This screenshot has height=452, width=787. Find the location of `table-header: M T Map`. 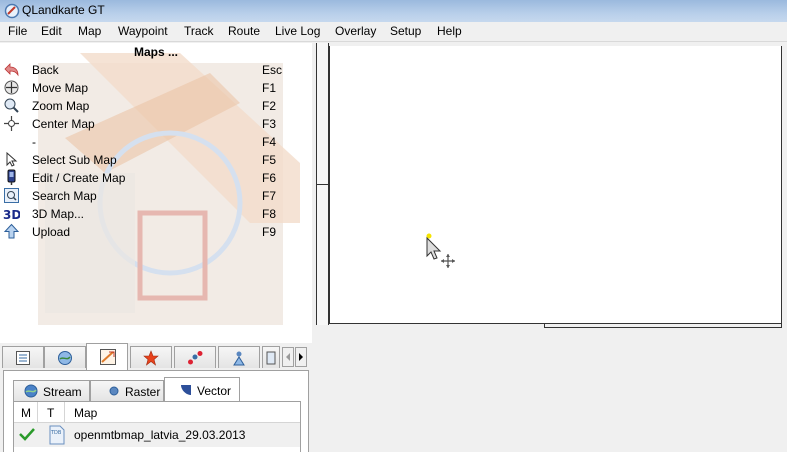

table-header: M T Map is located at coordinates (157, 412).